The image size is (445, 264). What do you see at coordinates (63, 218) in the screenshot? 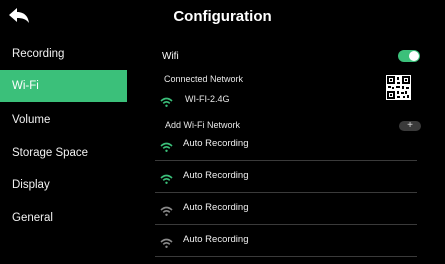
I see `sidebar-item-general: General` at bounding box center [63, 218].